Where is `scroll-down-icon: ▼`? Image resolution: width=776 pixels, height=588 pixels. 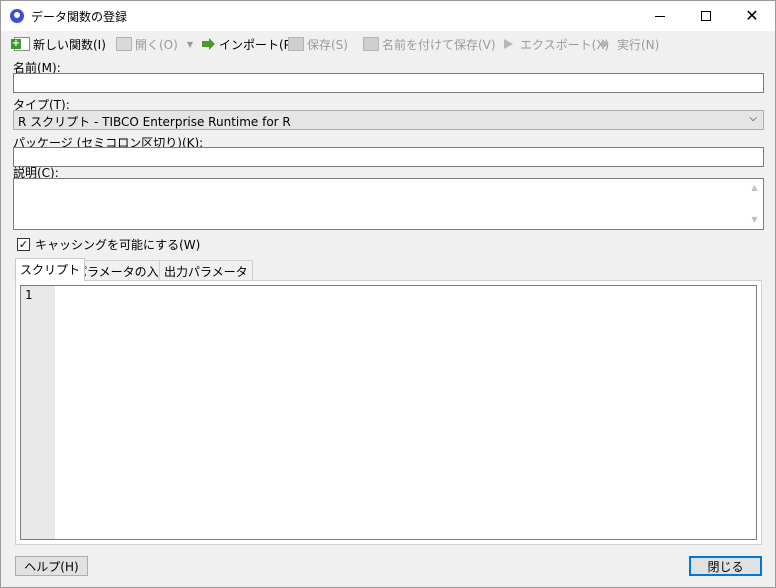 scroll-down-icon: ▼ is located at coordinates (754, 220).